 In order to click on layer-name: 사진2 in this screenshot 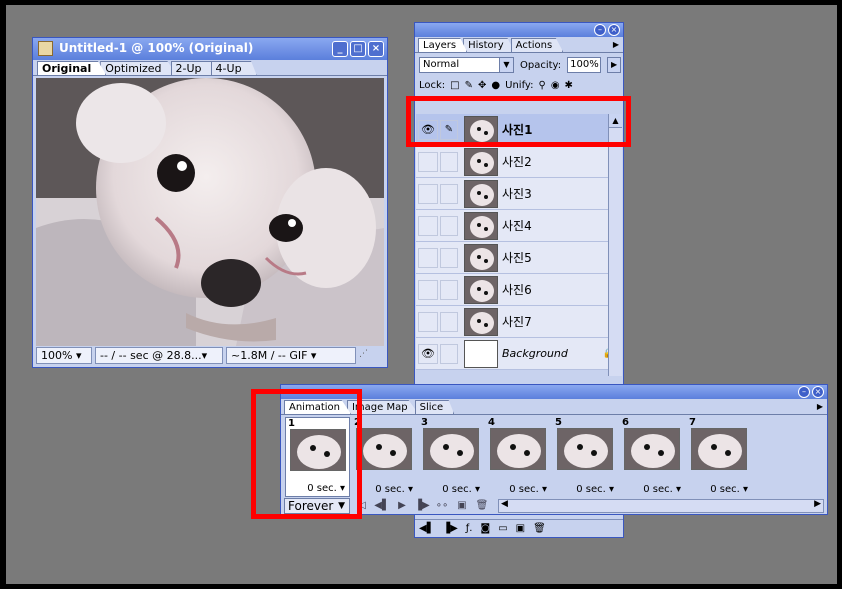, I will do `click(517, 161)`.